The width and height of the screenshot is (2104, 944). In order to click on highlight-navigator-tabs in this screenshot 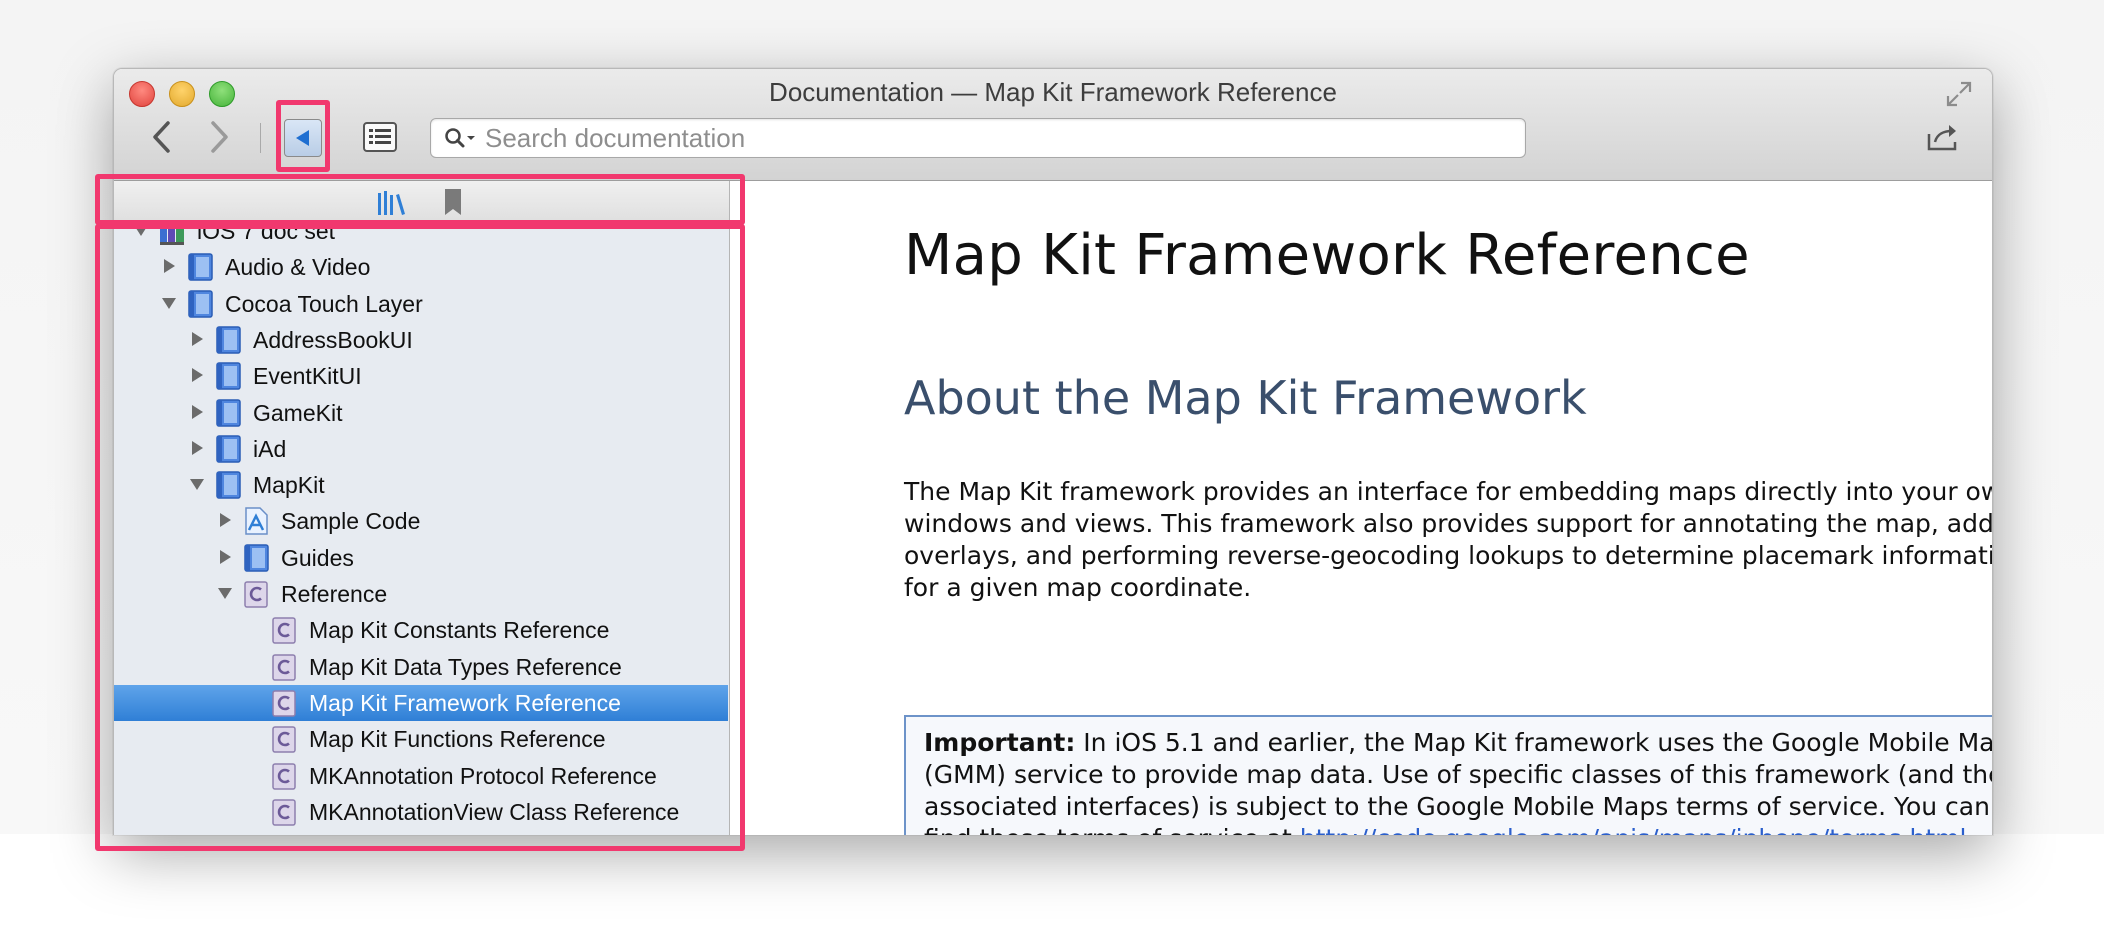, I will do `click(420, 199)`.